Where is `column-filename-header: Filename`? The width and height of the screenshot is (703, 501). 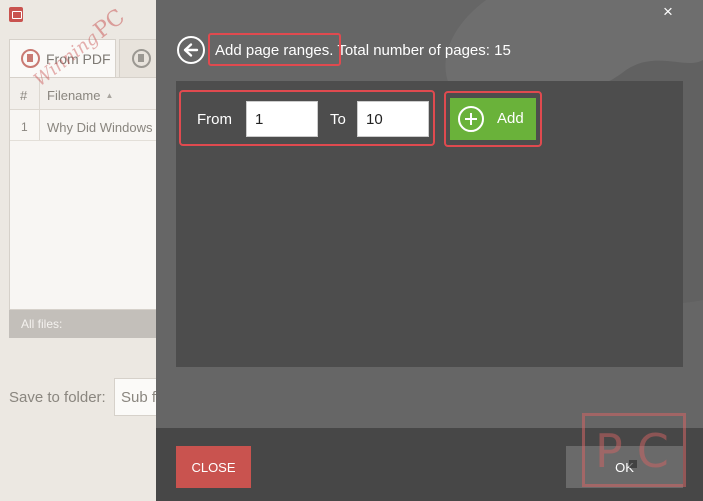
column-filename-header: Filename is located at coordinates (80, 95).